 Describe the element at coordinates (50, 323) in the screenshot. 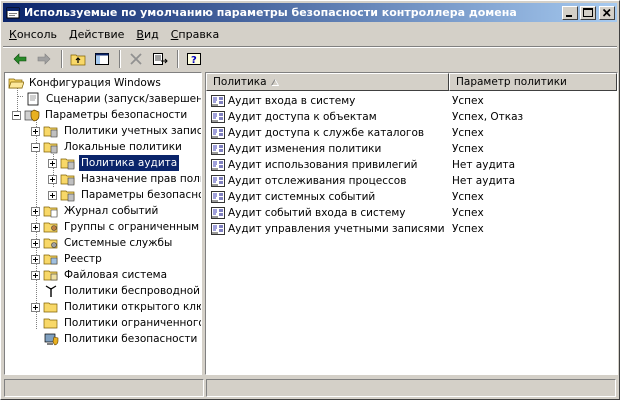

I see `folder-icon` at that location.